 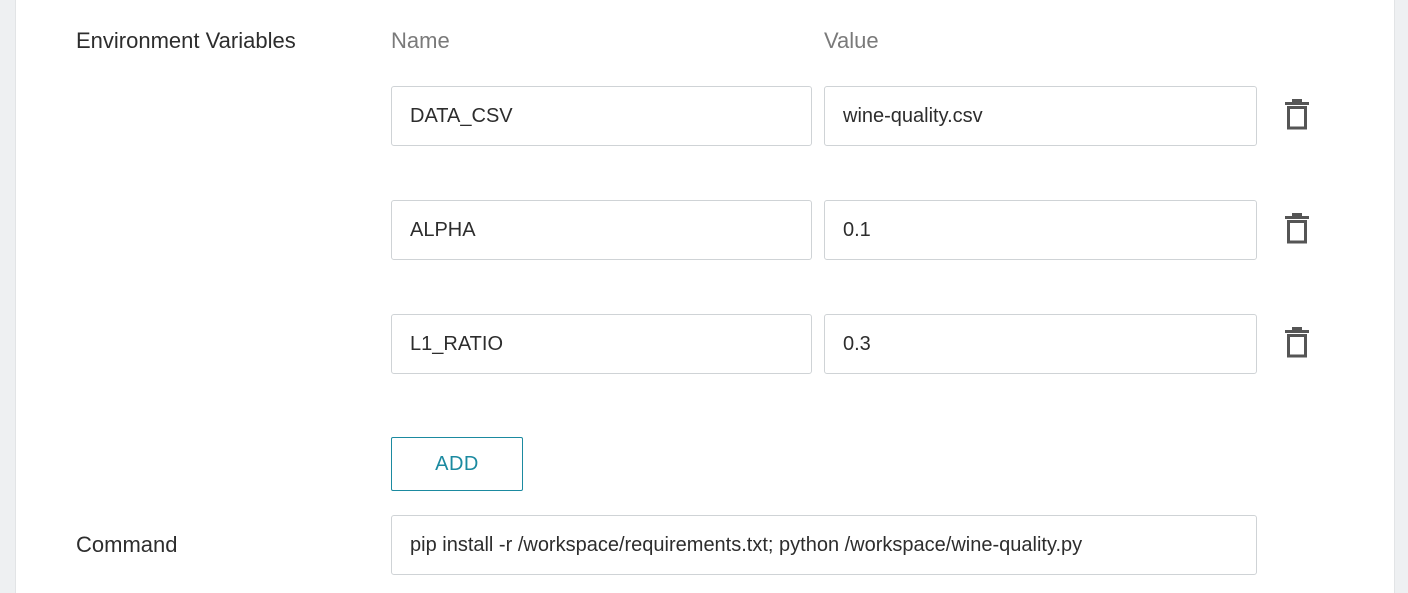 What do you see at coordinates (186, 40) in the screenshot?
I see `env-variables-label: Environment Variables` at bounding box center [186, 40].